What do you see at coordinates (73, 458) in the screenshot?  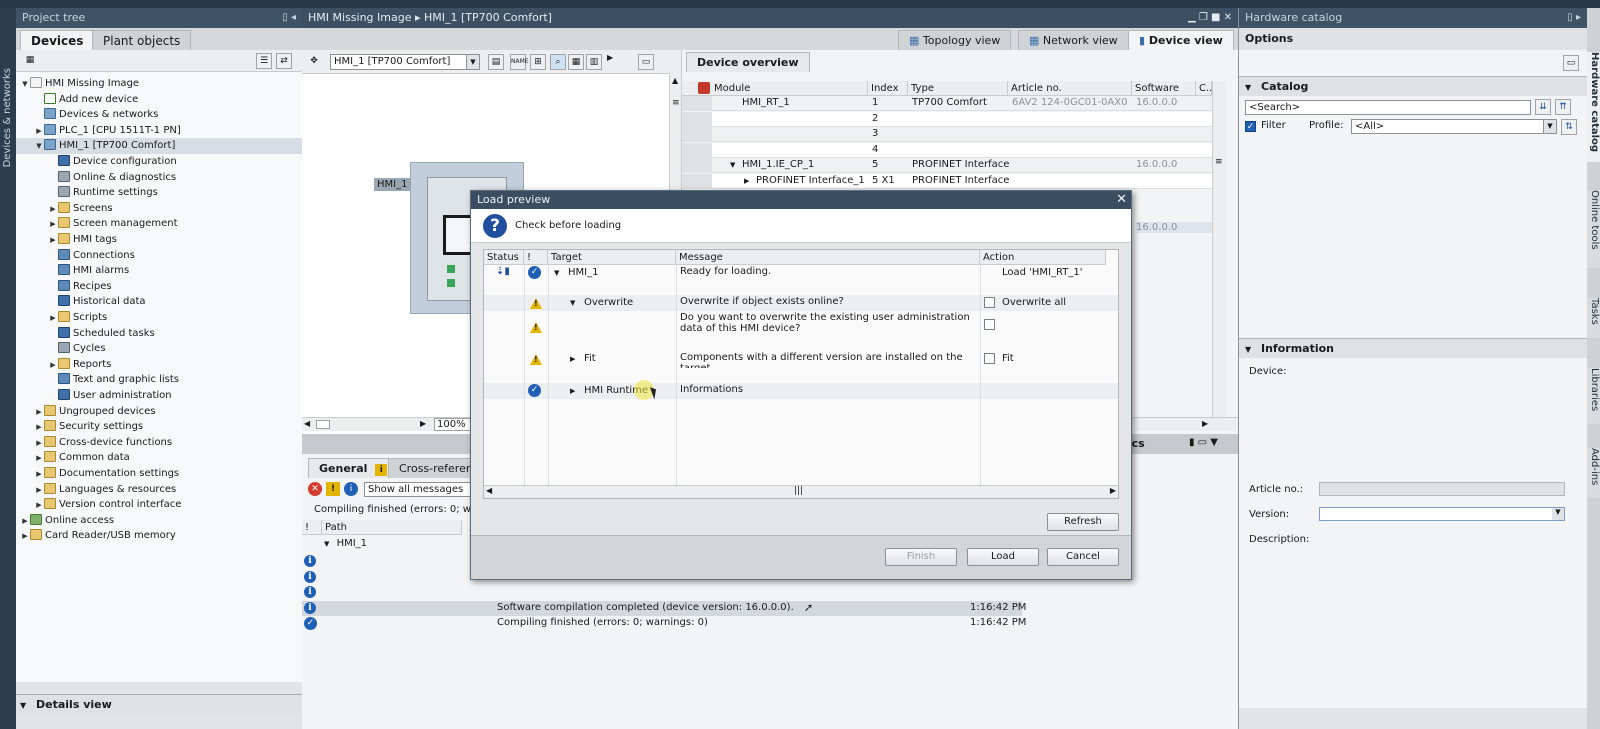 I see `tree-item: ▶ Common data` at bounding box center [73, 458].